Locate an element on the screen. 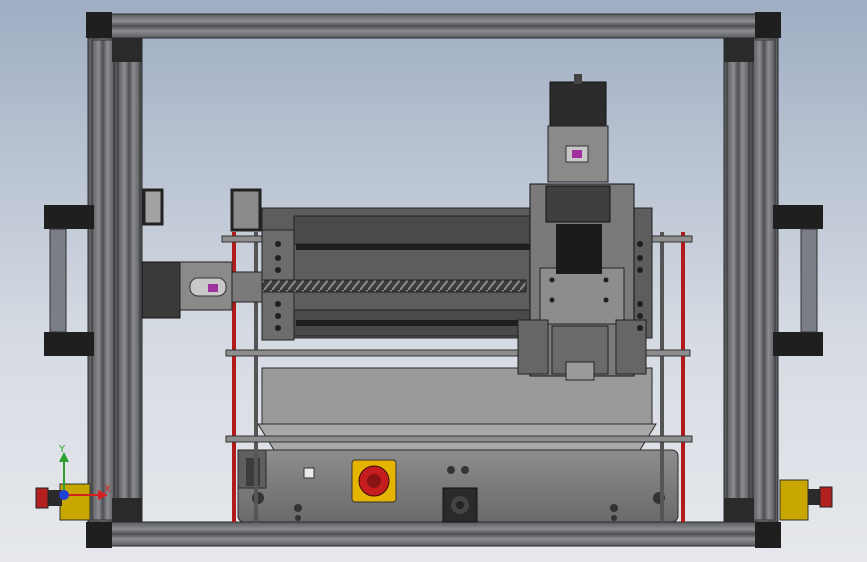  frame-bottom-beam is located at coordinates (436, 534).